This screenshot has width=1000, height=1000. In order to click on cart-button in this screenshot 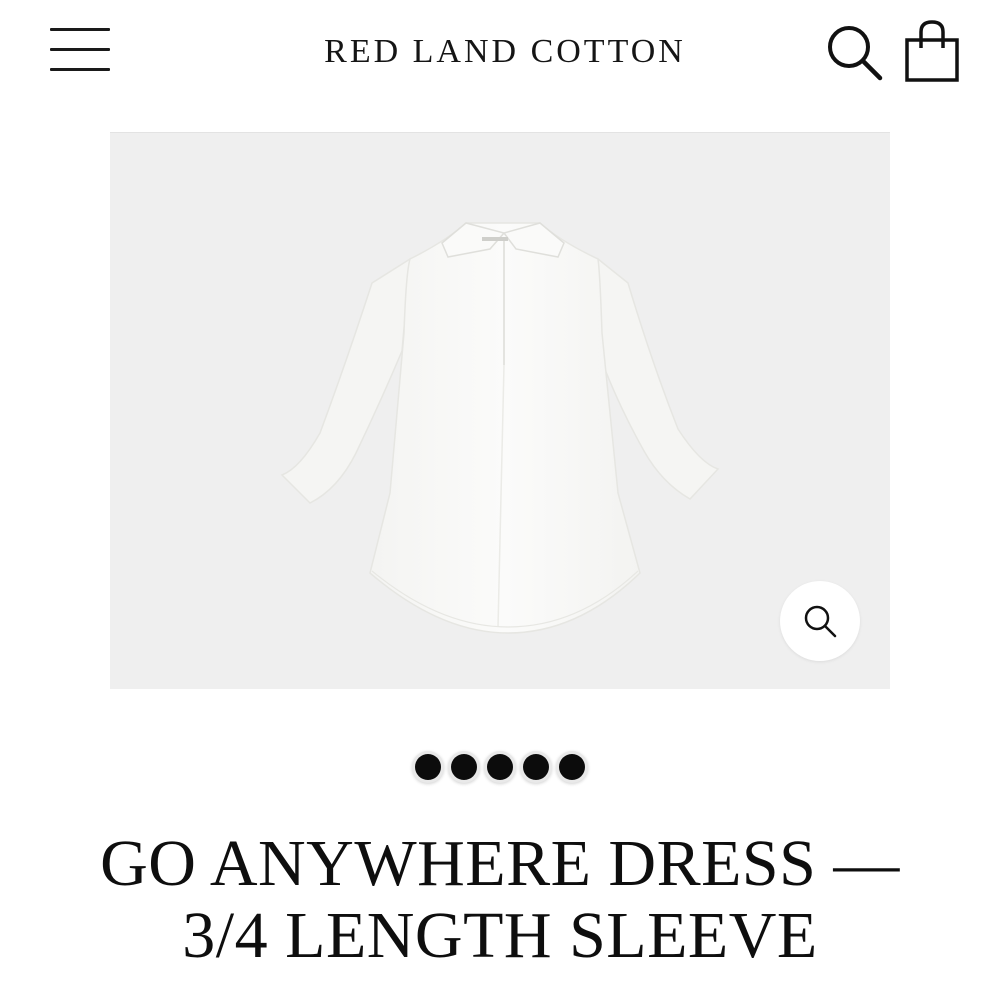, I will do `click(932, 51)`.